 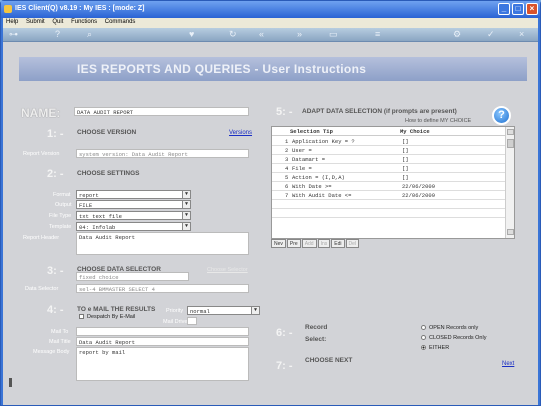 What do you see at coordinates (287, 168) in the screenshot?
I see `row-number: 4` at bounding box center [287, 168].